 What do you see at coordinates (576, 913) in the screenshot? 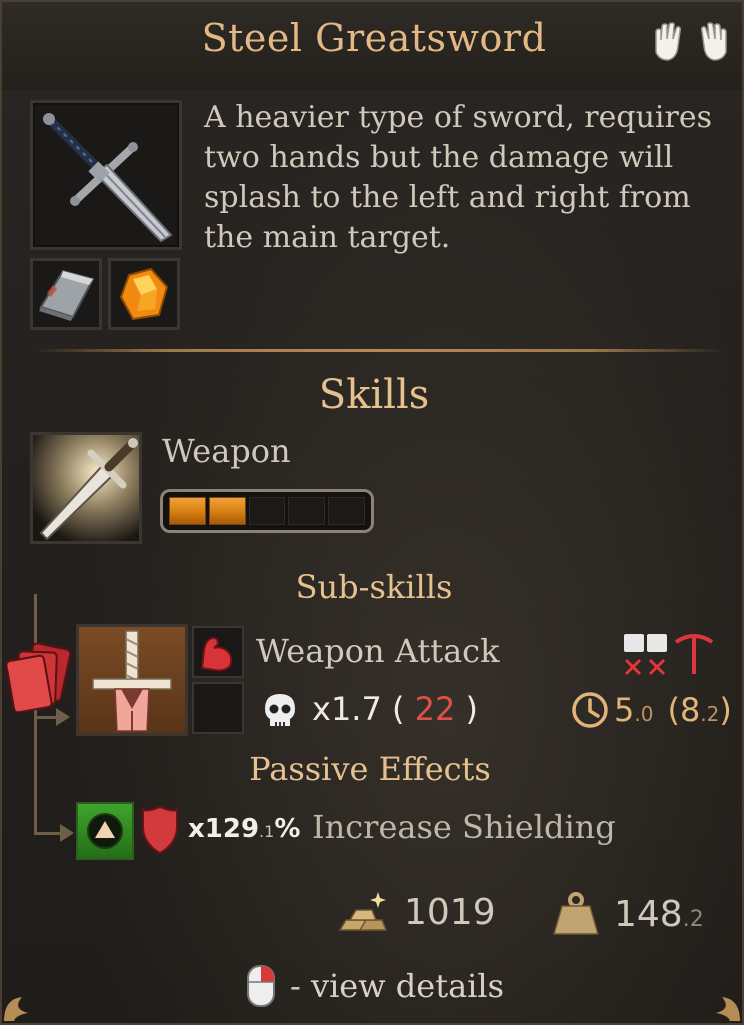
I see `weight-icon` at bounding box center [576, 913].